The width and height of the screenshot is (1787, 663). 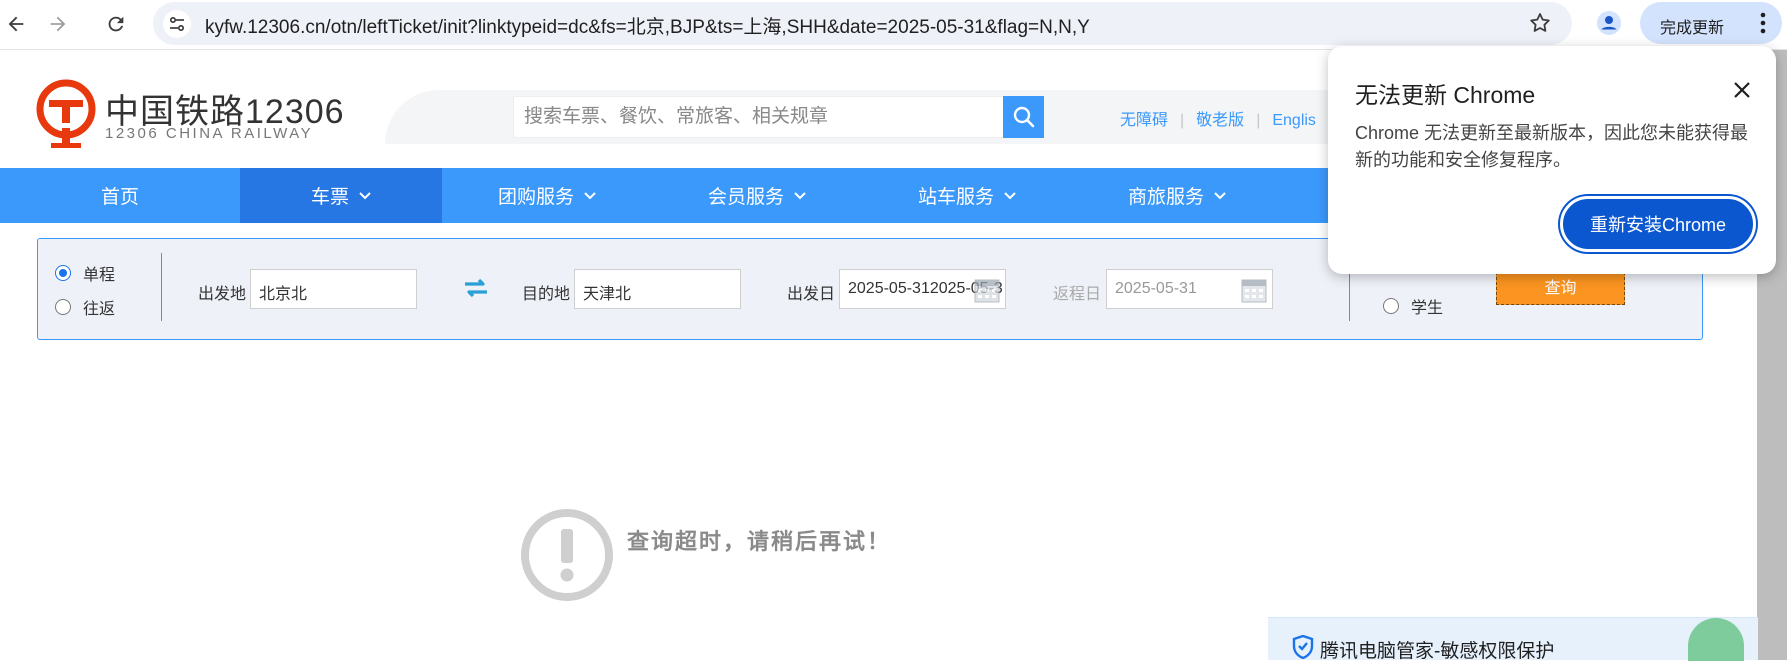 I want to click on nav-tickets-label: 车票, so click(x=329, y=197).